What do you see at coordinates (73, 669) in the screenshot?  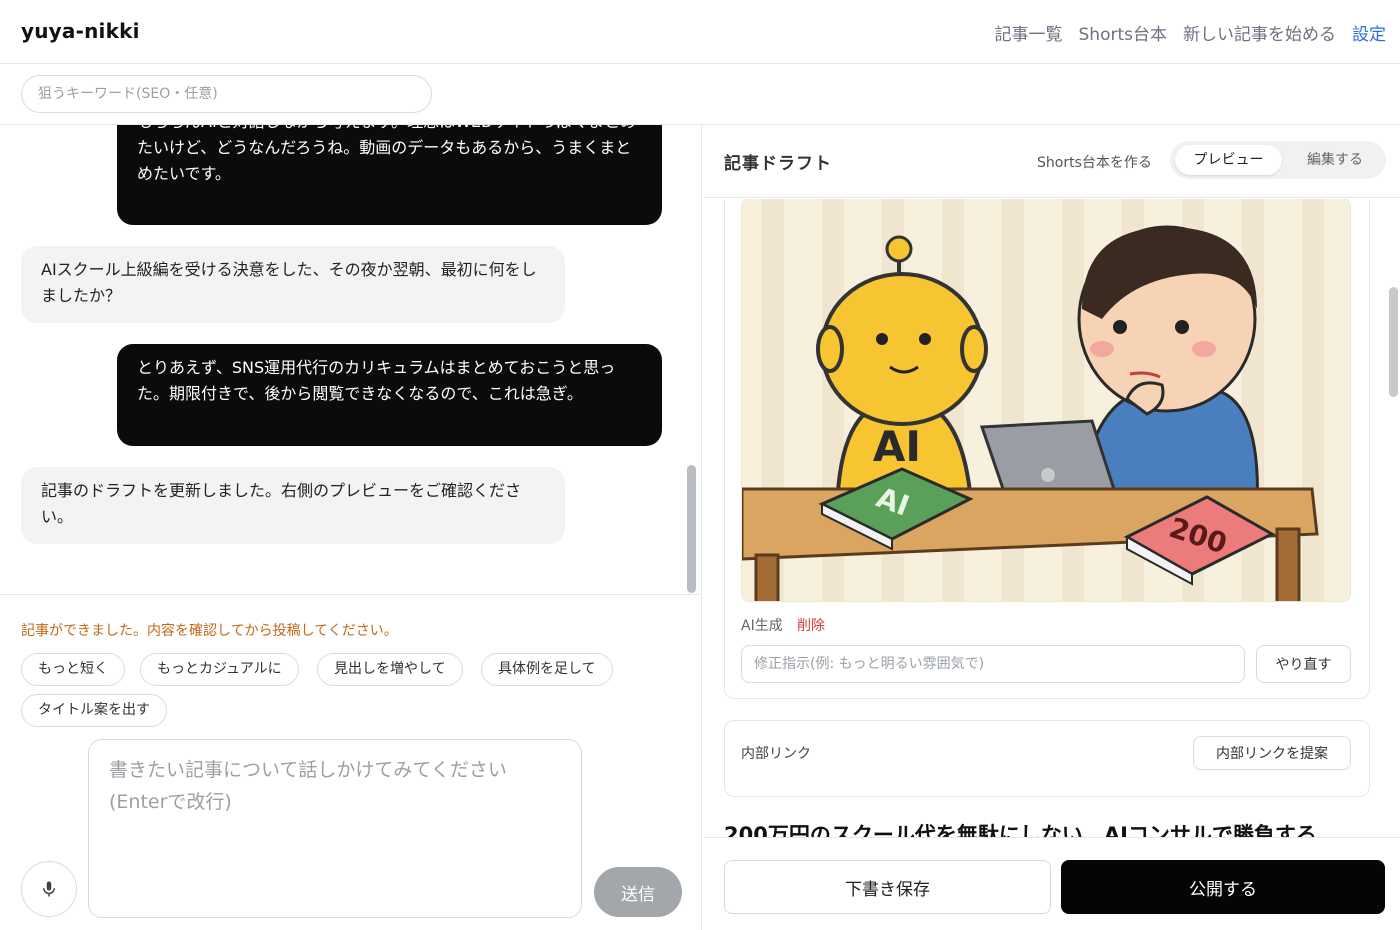 I see `chip-shorter: もっと短く` at bounding box center [73, 669].